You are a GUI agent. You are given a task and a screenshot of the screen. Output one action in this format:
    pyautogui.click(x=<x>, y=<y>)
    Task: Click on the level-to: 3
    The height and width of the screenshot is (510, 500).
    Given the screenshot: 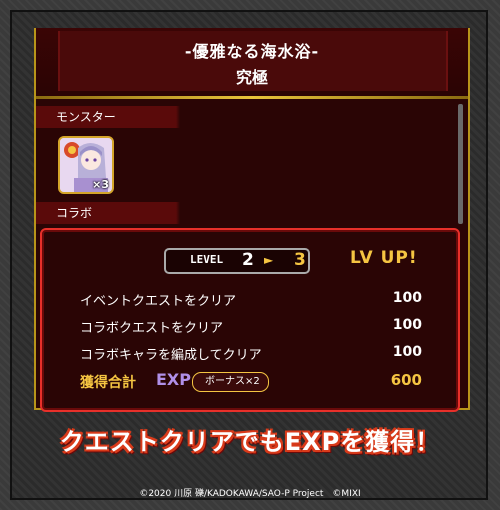 What is the action you would take?
    pyautogui.click(x=300, y=260)
    